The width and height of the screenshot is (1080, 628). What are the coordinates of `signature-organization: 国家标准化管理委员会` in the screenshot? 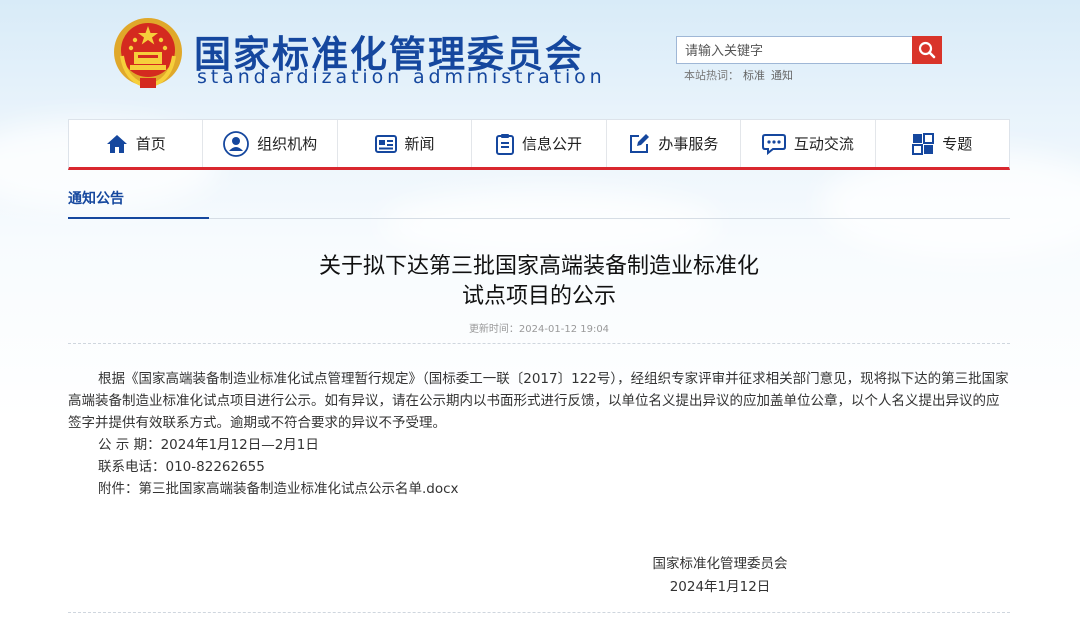 It's located at (720, 564).